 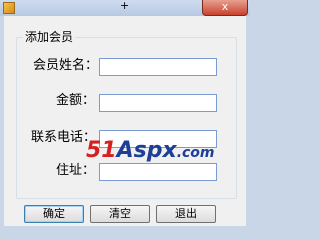 What do you see at coordinates (195, 153) in the screenshot?
I see `watermark-domain: .com` at bounding box center [195, 153].